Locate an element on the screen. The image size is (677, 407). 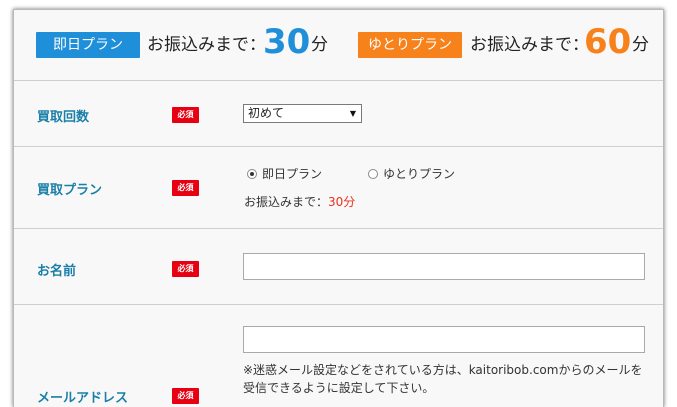
transfer-time-label: お振込みまで： is located at coordinates (286, 202).